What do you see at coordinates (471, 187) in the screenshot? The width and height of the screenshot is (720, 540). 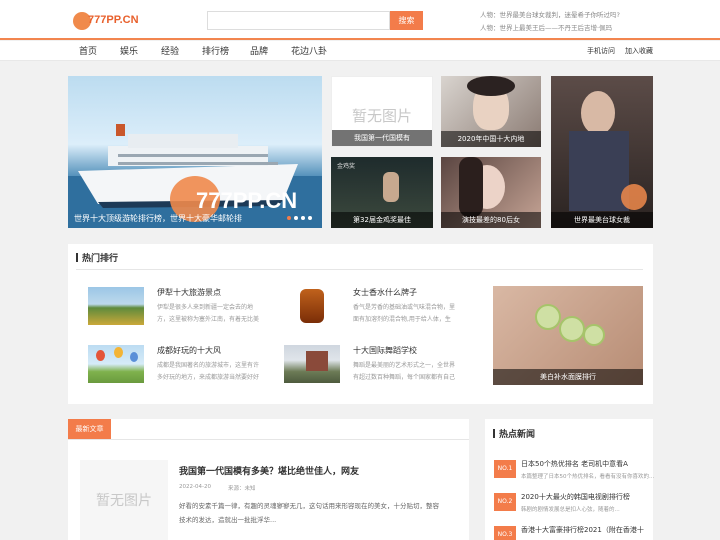 I see `actress-hair` at bounding box center [471, 187].